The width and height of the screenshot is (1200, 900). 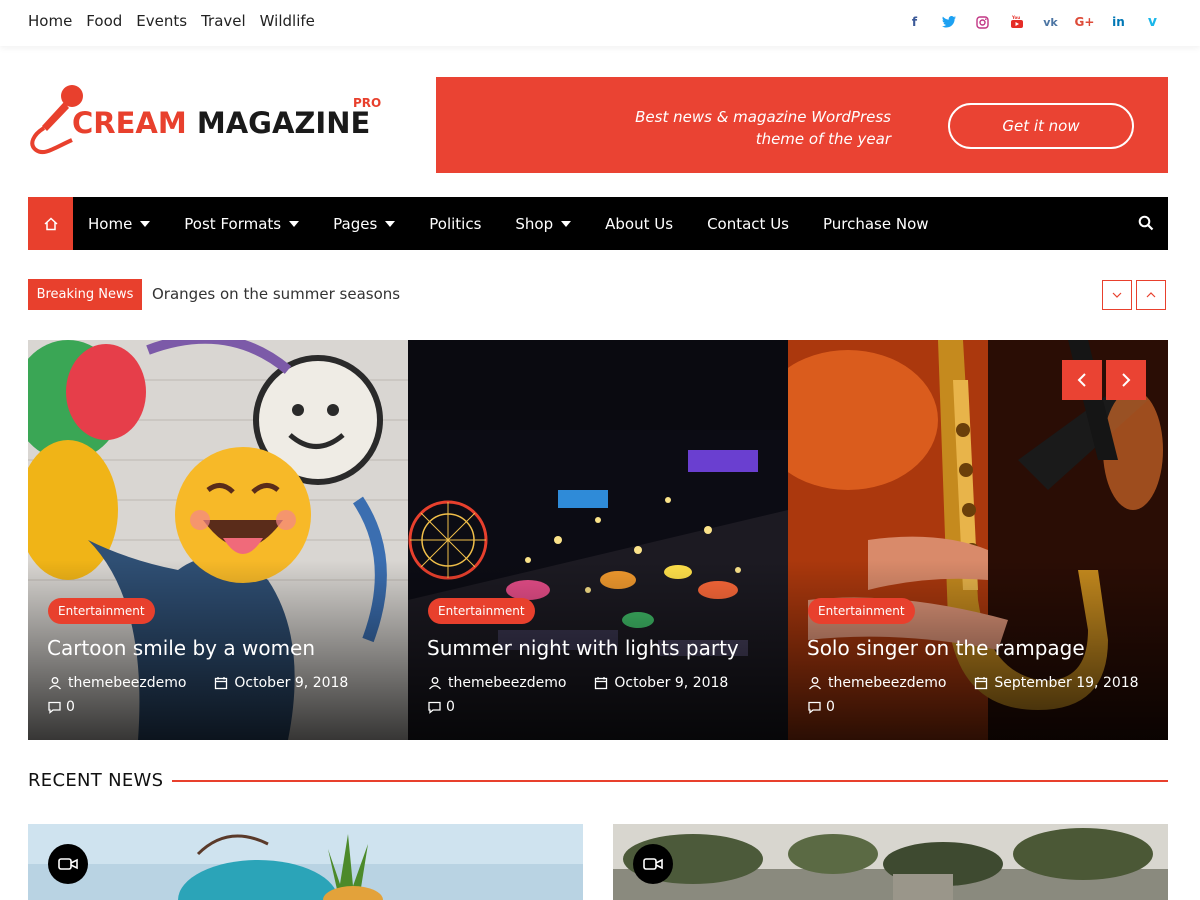 I want to click on get-it-now-button: Get it now, so click(x=1041, y=126).